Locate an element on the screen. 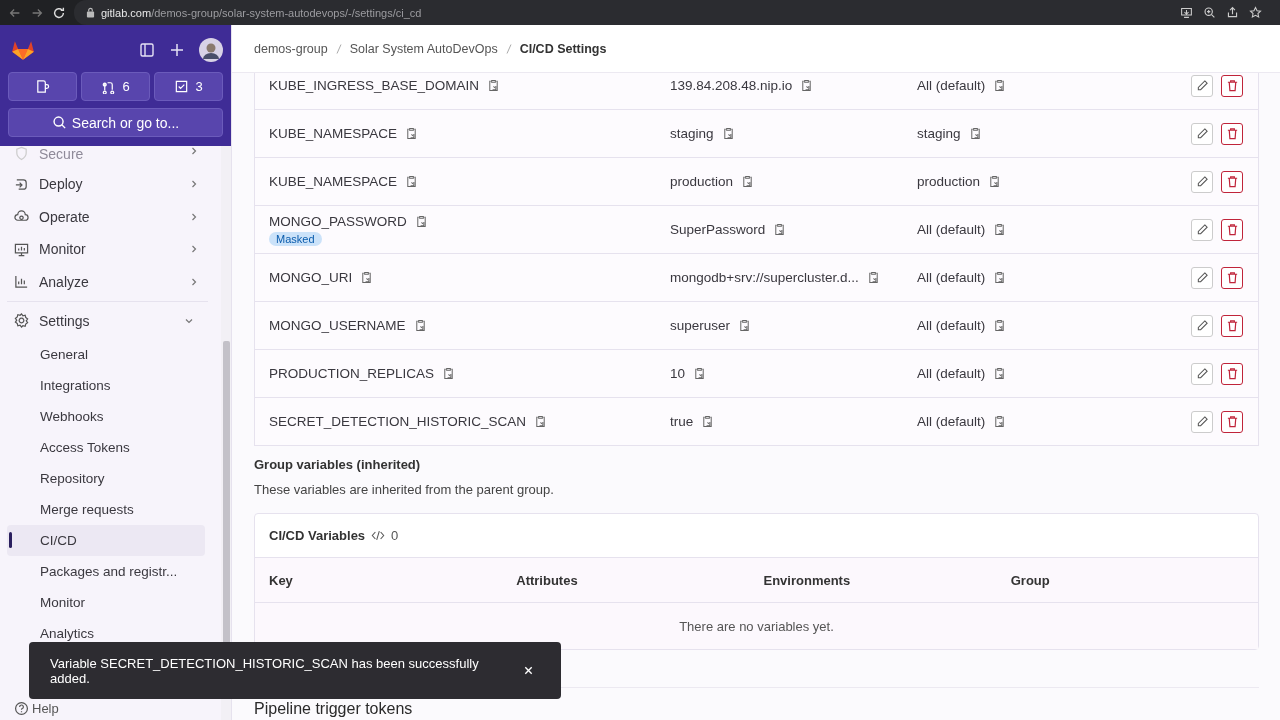 The width and height of the screenshot is (1280, 720). nav-section: Operate is located at coordinates (110, 216).